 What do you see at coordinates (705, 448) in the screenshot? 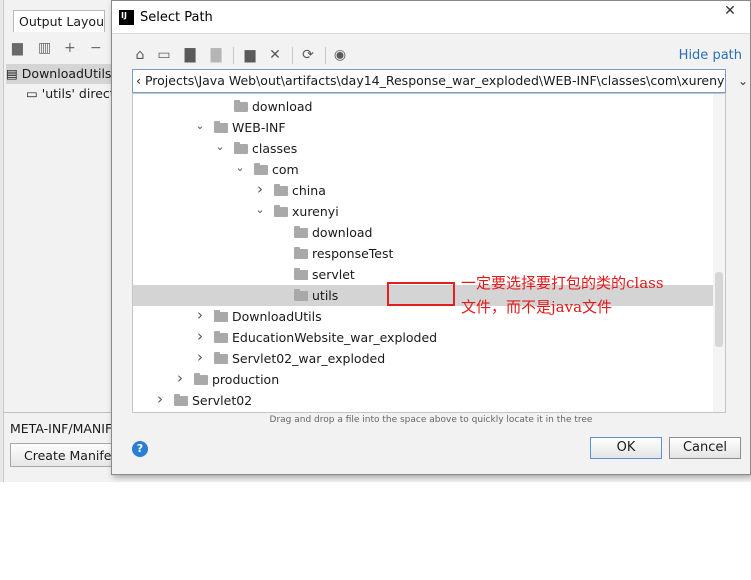
I see `cancel-button: Cancel` at bounding box center [705, 448].